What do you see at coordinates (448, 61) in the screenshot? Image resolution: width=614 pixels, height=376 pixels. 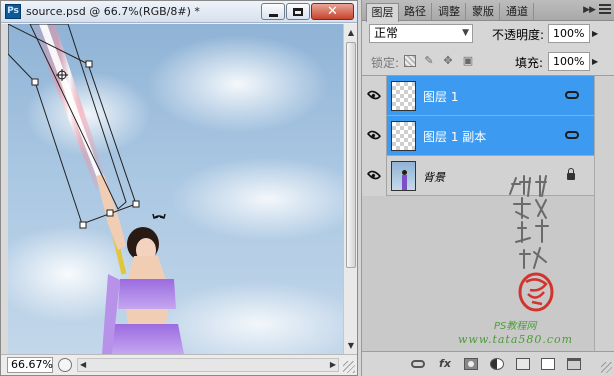 I see `lock-position-icon: ✥` at bounding box center [448, 61].